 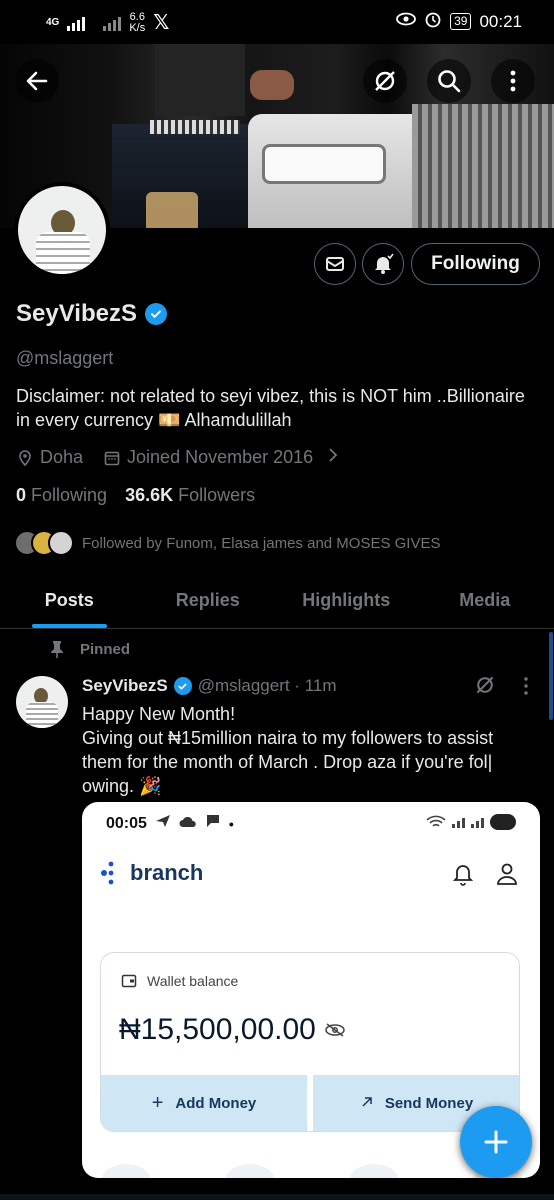 What do you see at coordinates (172, 210) in the screenshot?
I see `banner-chain` at bounding box center [172, 210].